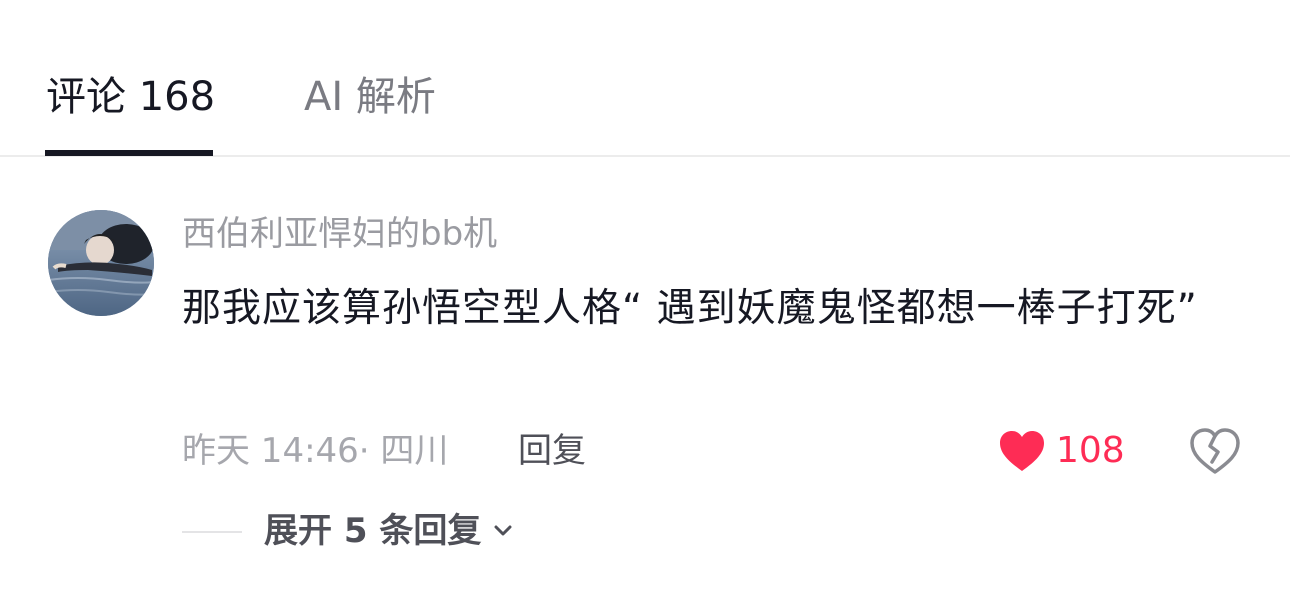 The height and width of the screenshot is (591, 1290). I want to click on chevron-down-icon, so click(503, 530).